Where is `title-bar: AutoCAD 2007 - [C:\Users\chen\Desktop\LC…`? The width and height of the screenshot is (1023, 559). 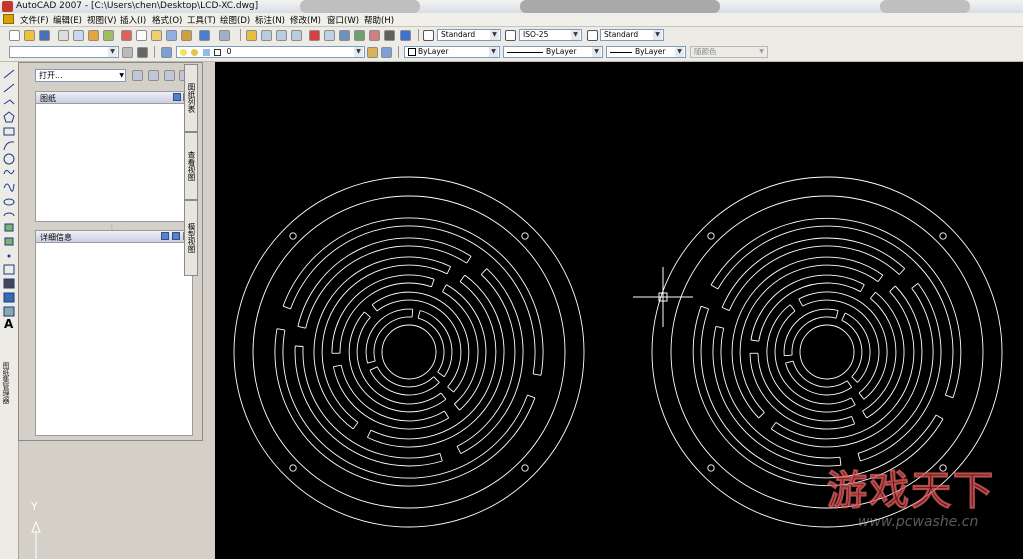 title-bar: AutoCAD 2007 - [C:\Users\chen\Desktop\LC… is located at coordinates (511, 6).